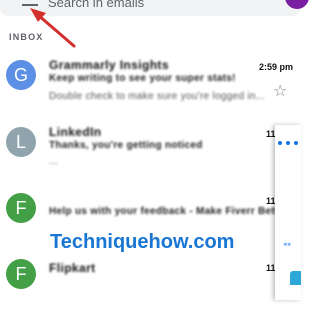 The width and height of the screenshot is (320, 320). Describe the element at coordinates (21, 142) in the screenshot. I see `avatar: L` at that location.